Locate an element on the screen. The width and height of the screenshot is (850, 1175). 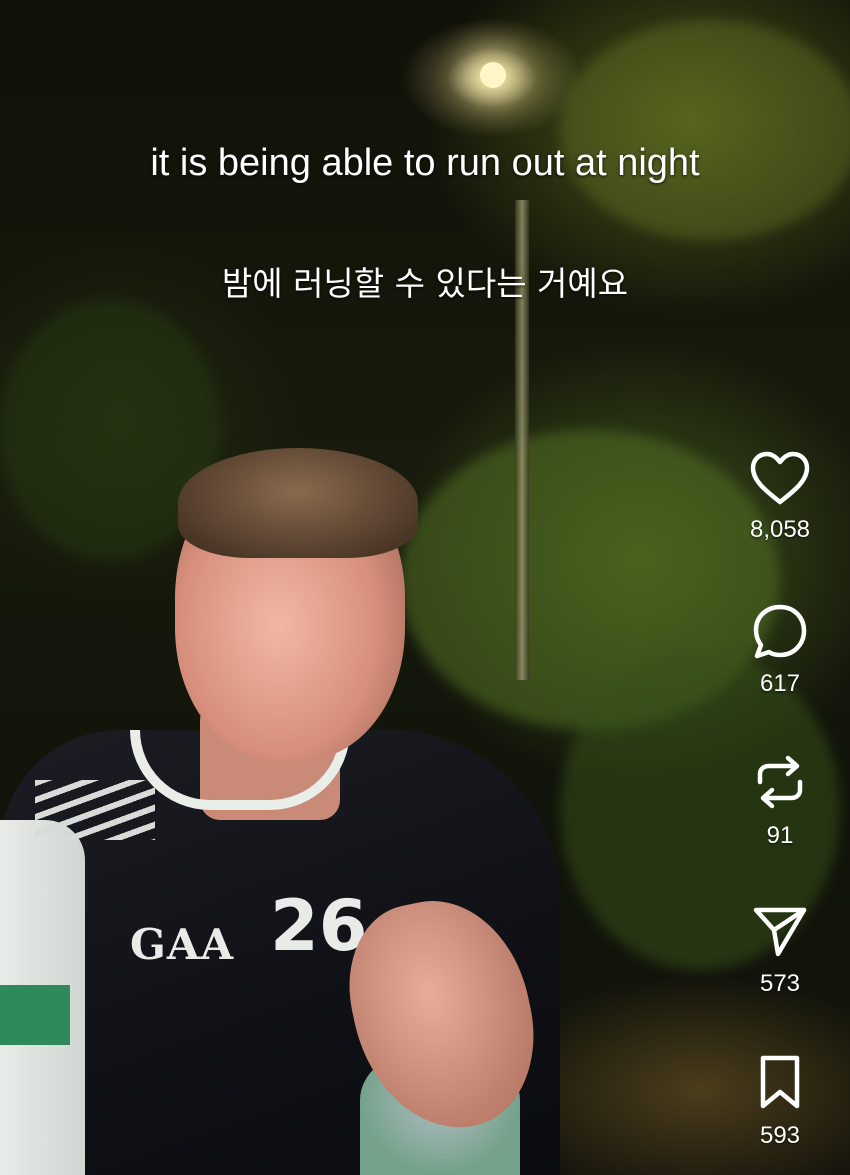
send-icon is located at coordinates (780, 932).